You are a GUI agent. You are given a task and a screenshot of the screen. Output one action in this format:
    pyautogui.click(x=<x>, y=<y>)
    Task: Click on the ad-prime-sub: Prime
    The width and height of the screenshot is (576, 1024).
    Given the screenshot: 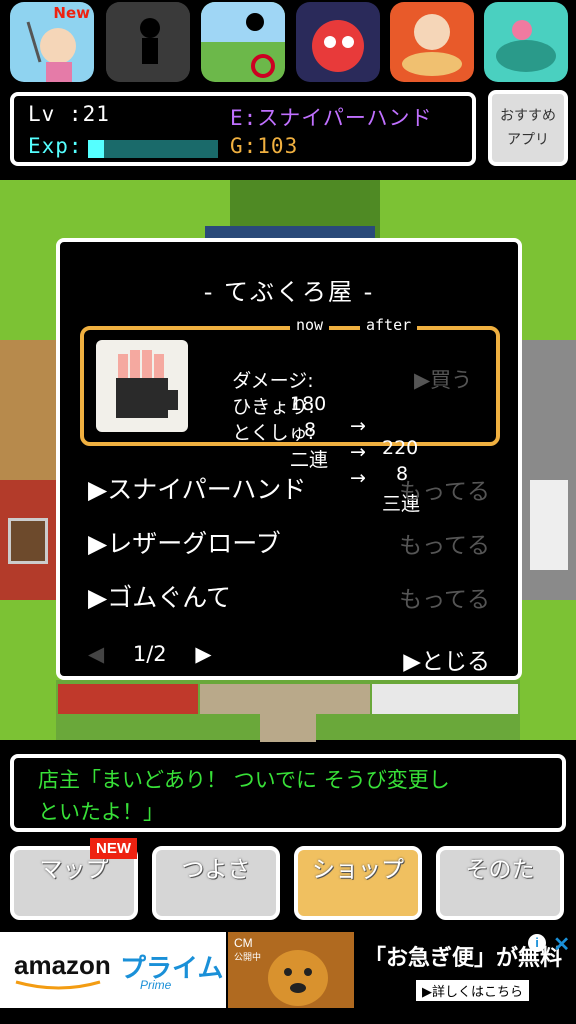 What is the action you would take?
    pyautogui.click(x=156, y=985)
    